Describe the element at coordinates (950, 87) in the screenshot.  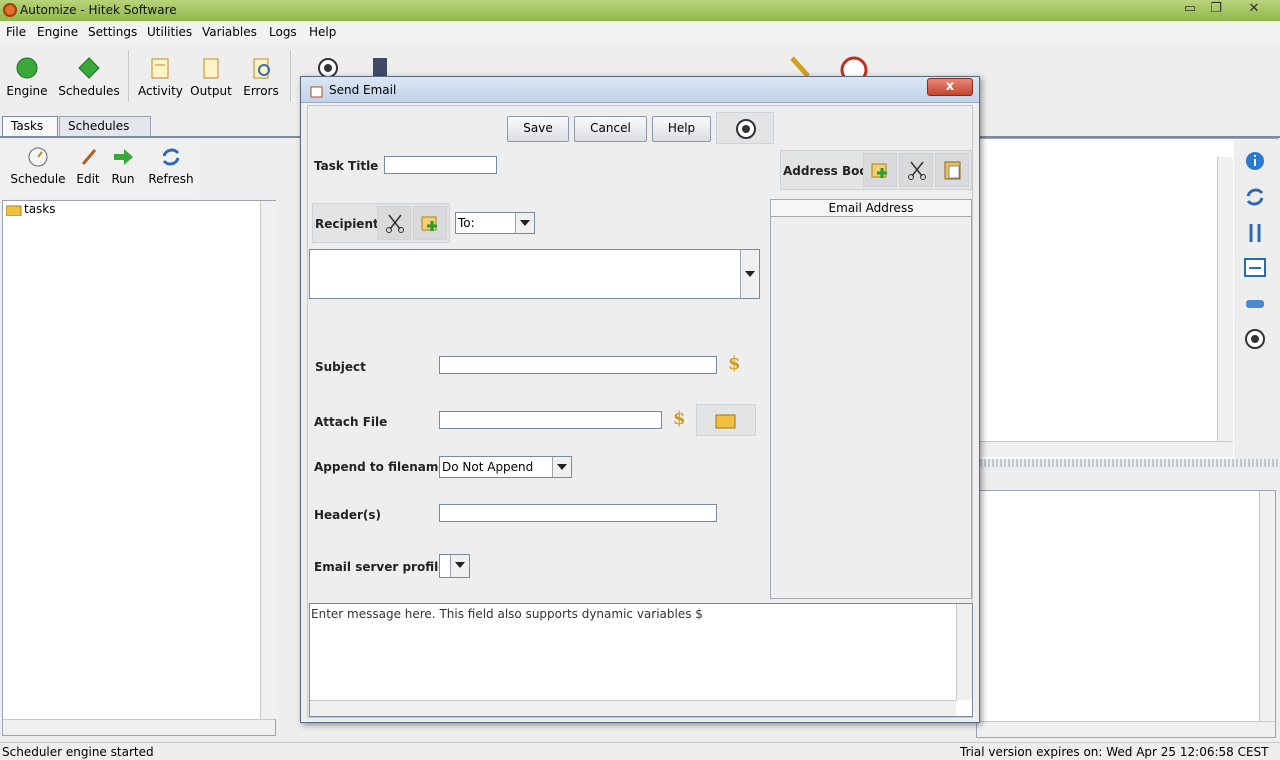
I see `dialog-close-button: x` at that location.